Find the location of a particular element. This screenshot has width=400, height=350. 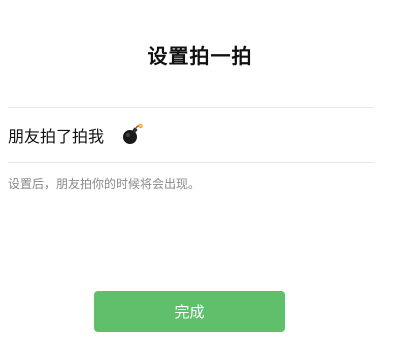

divider-top is located at coordinates (191, 107).